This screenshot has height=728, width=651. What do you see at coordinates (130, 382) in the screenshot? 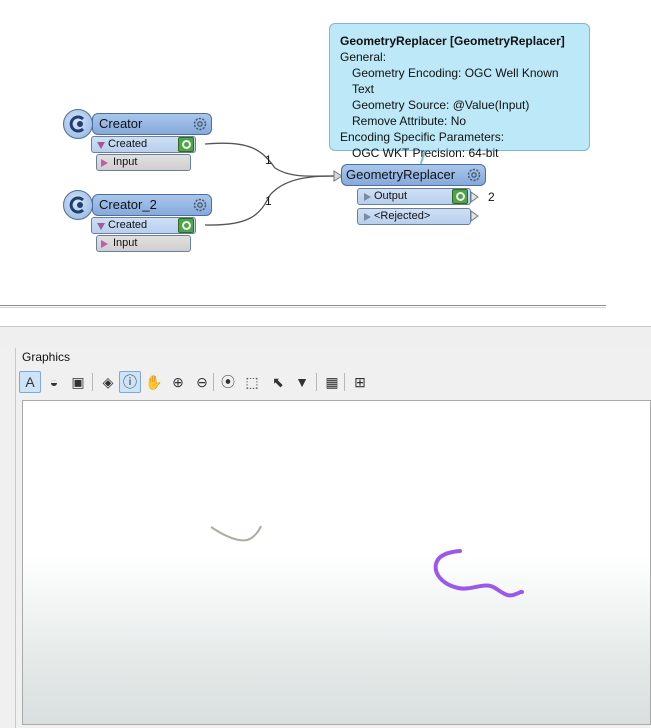
I see `identify-tool: ⓘ` at bounding box center [130, 382].